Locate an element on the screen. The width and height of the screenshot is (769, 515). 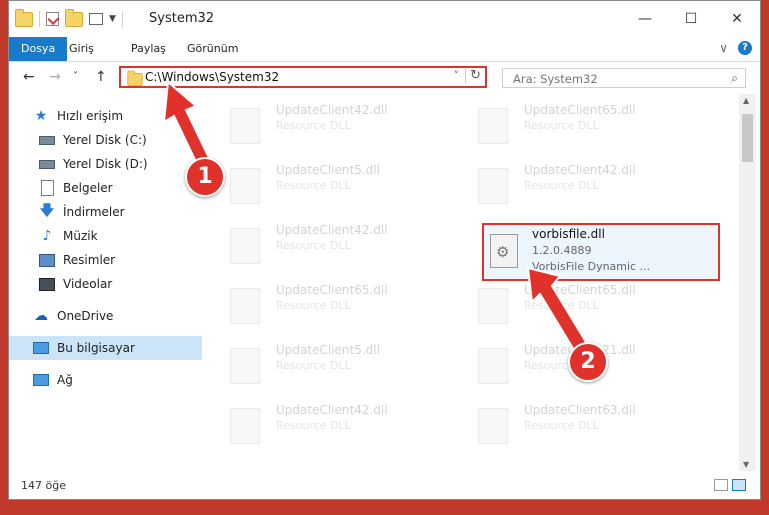
status-bar: 147 öğe is located at coordinates (384, 486).